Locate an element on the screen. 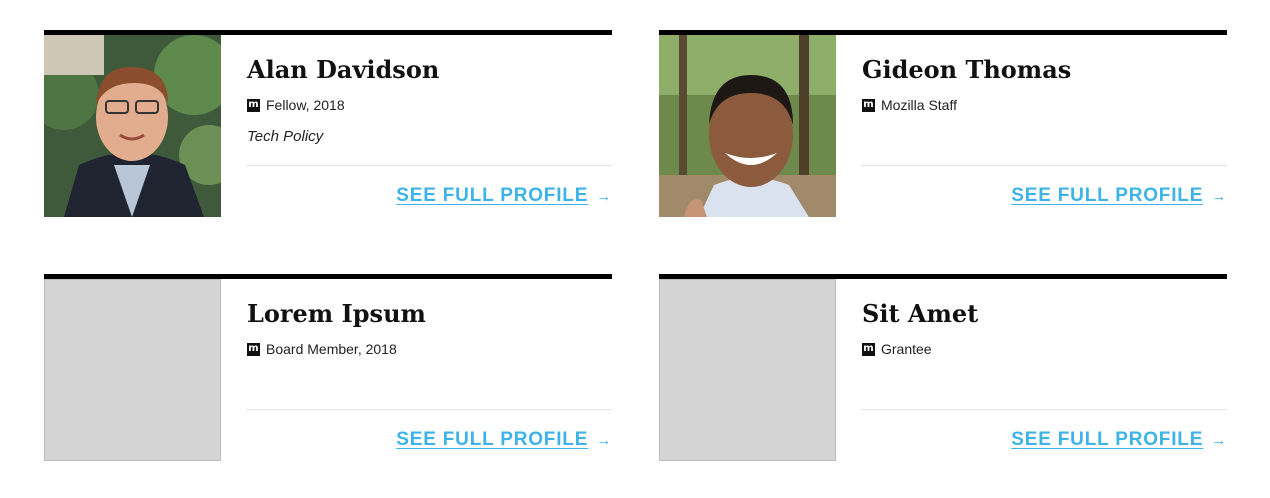 The width and height of the screenshot is (1270, 498). profile-role: m Mozilla Staff is located at coordinates (909, 105).